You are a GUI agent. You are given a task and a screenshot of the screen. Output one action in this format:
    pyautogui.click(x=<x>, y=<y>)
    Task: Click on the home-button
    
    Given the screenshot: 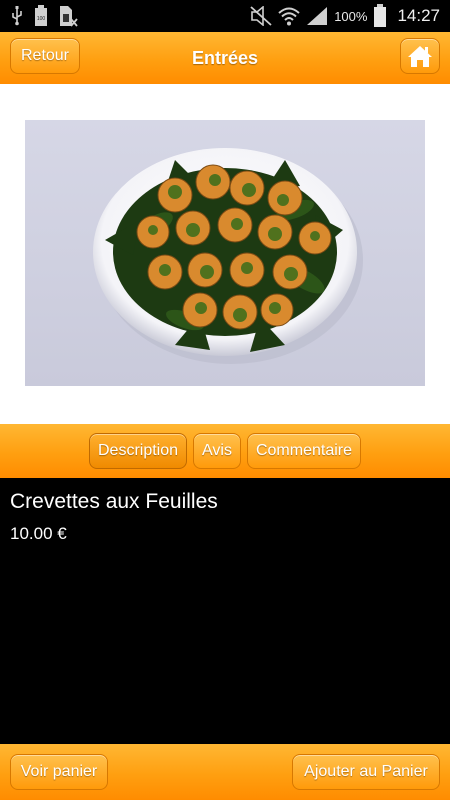 What is the action you would take?
    pyautogui.click(x=420, y=56)
    